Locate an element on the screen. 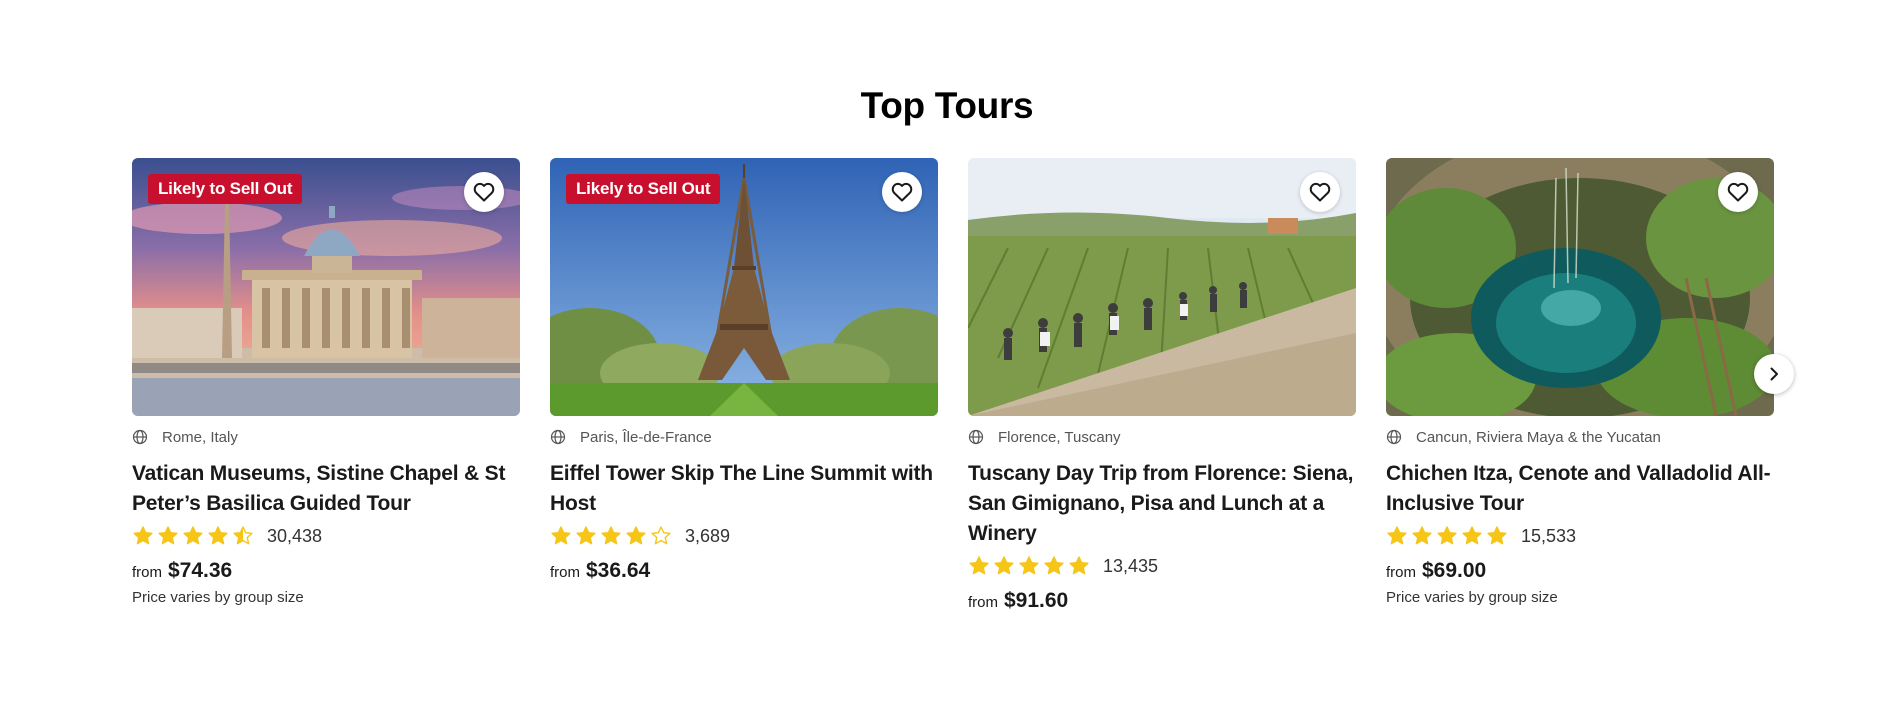 The width and height of the screenshot is (1894, 713). tour-location: Cancun, Riviera Maya & the Yucatan is located at coordinates (1580, 437).